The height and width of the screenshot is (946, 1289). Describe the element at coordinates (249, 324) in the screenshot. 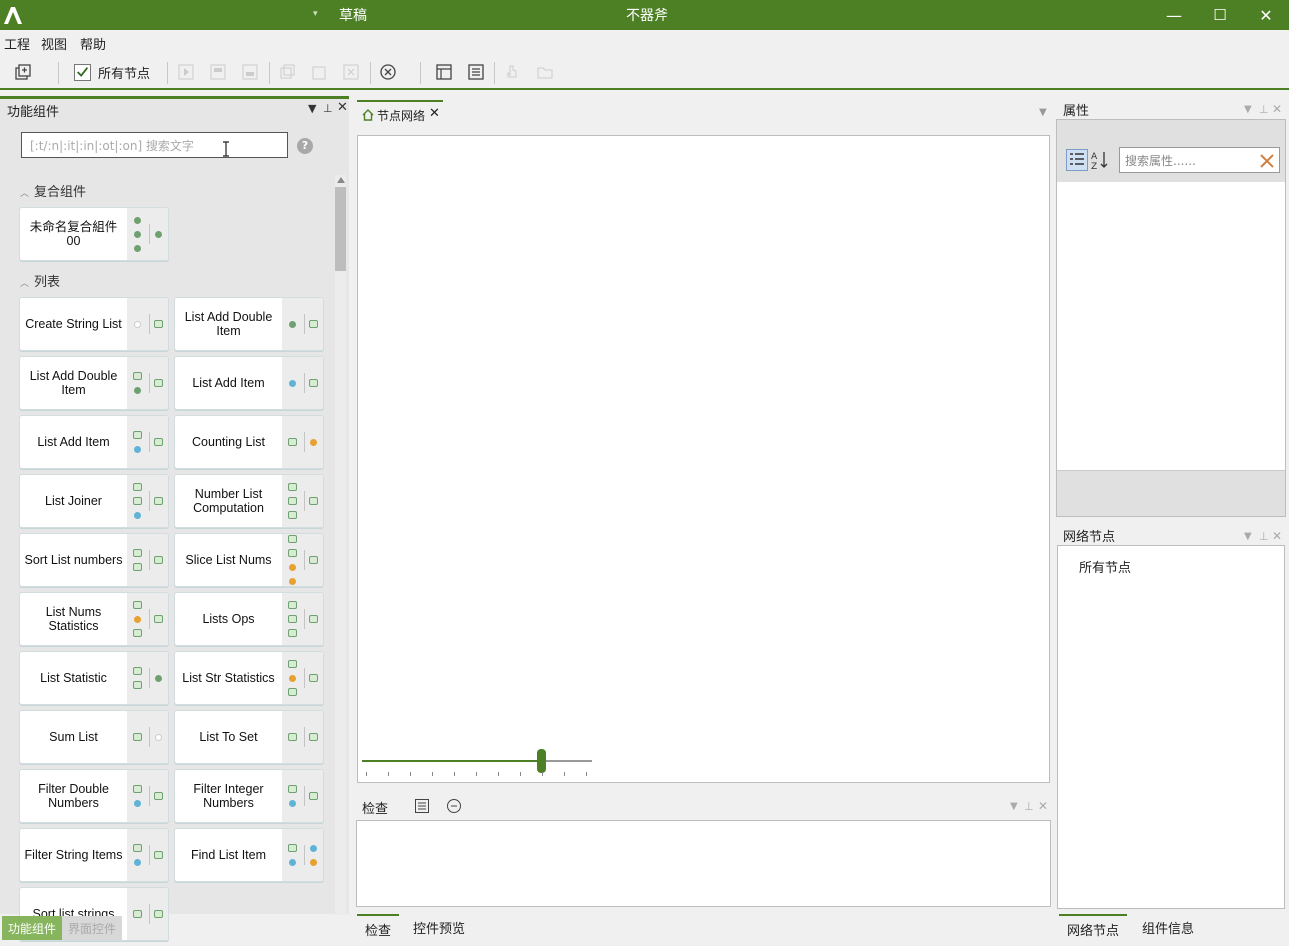

I see `component-card: List Add Double Item` at that location.